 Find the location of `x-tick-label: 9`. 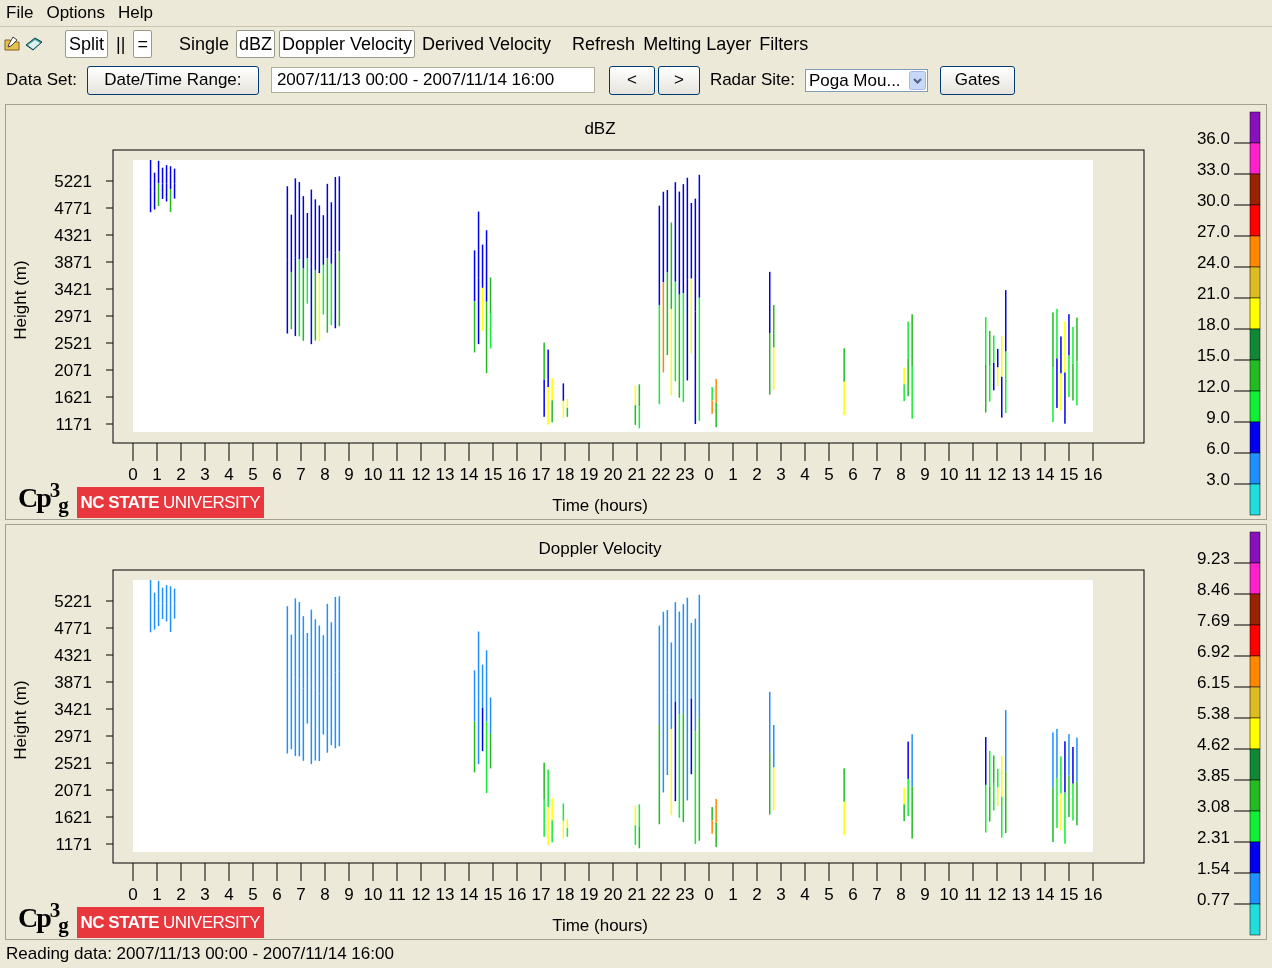

x-tick-label: 9 is located at coordinates (925, 474).